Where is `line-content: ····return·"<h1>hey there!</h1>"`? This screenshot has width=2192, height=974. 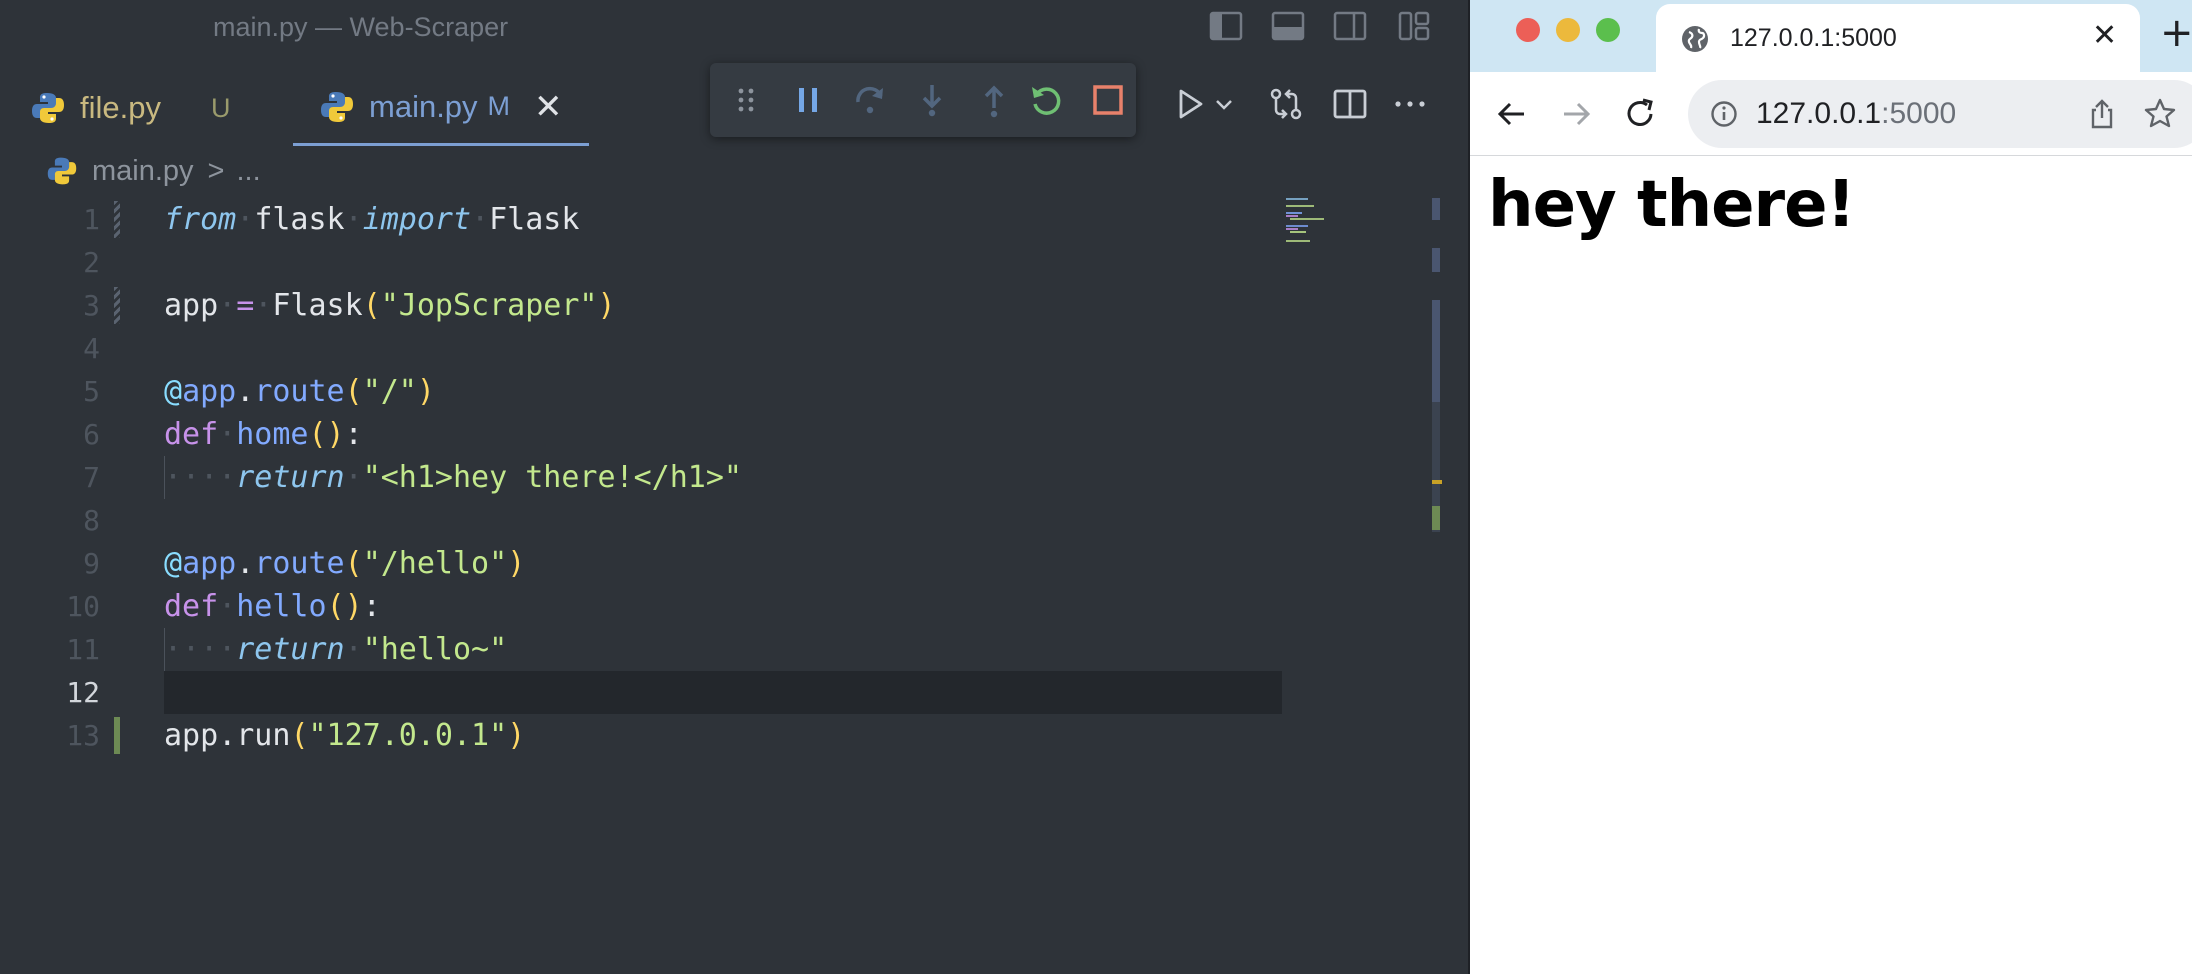
line-content: ····return·"<h1>hey there!</h1>" is located at coordinates (453, 477).